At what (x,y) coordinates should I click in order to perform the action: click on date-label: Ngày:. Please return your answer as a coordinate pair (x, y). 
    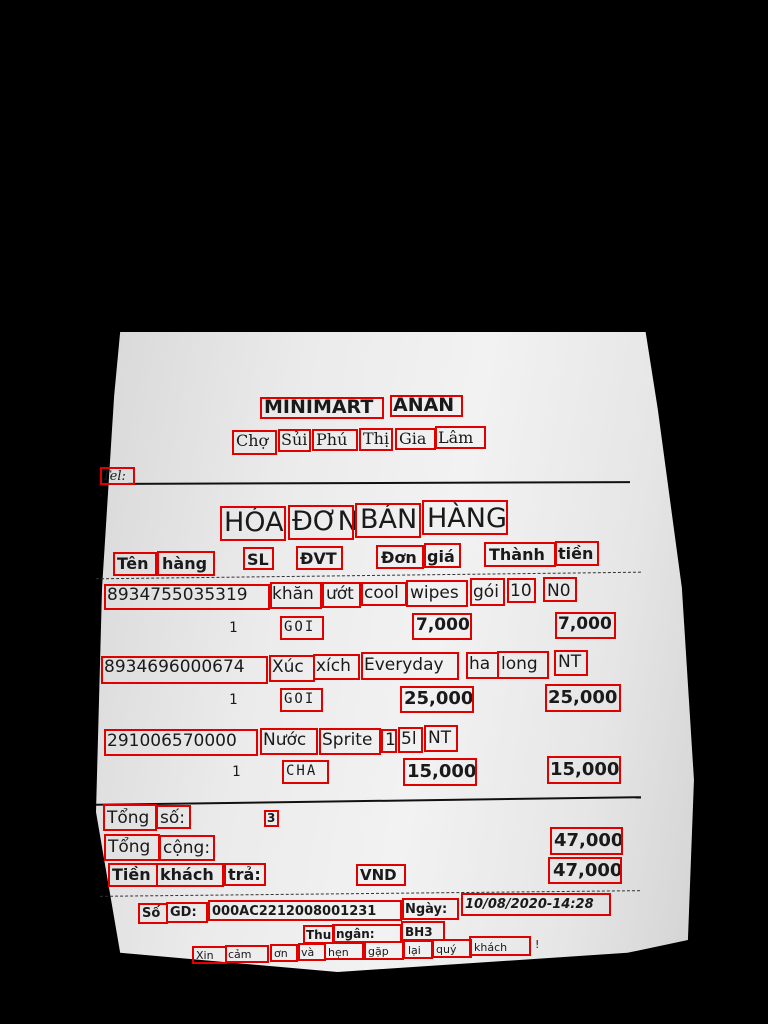
    Looking at the image, I should click on (426, 909).